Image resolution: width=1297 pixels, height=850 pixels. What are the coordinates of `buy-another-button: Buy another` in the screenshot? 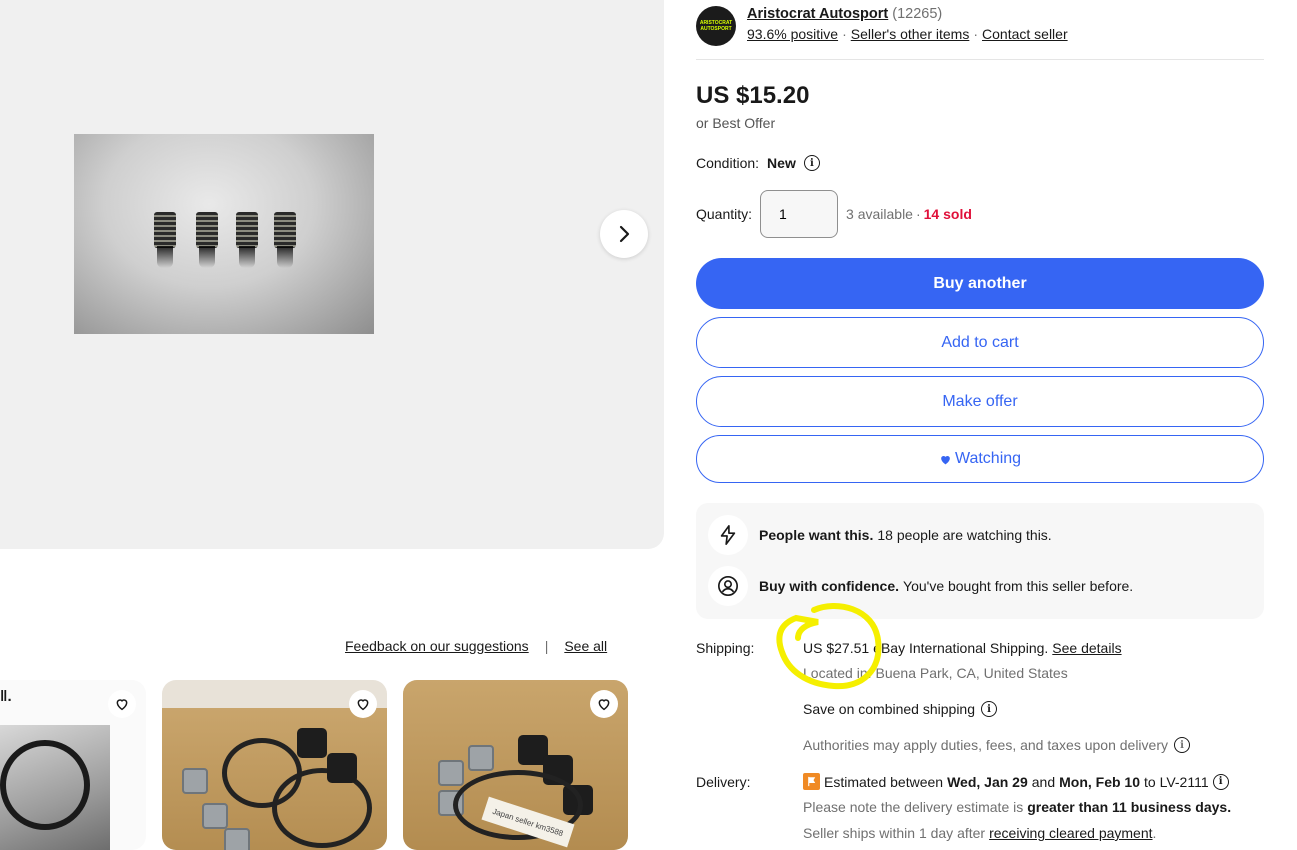 It's located at (980, 283).